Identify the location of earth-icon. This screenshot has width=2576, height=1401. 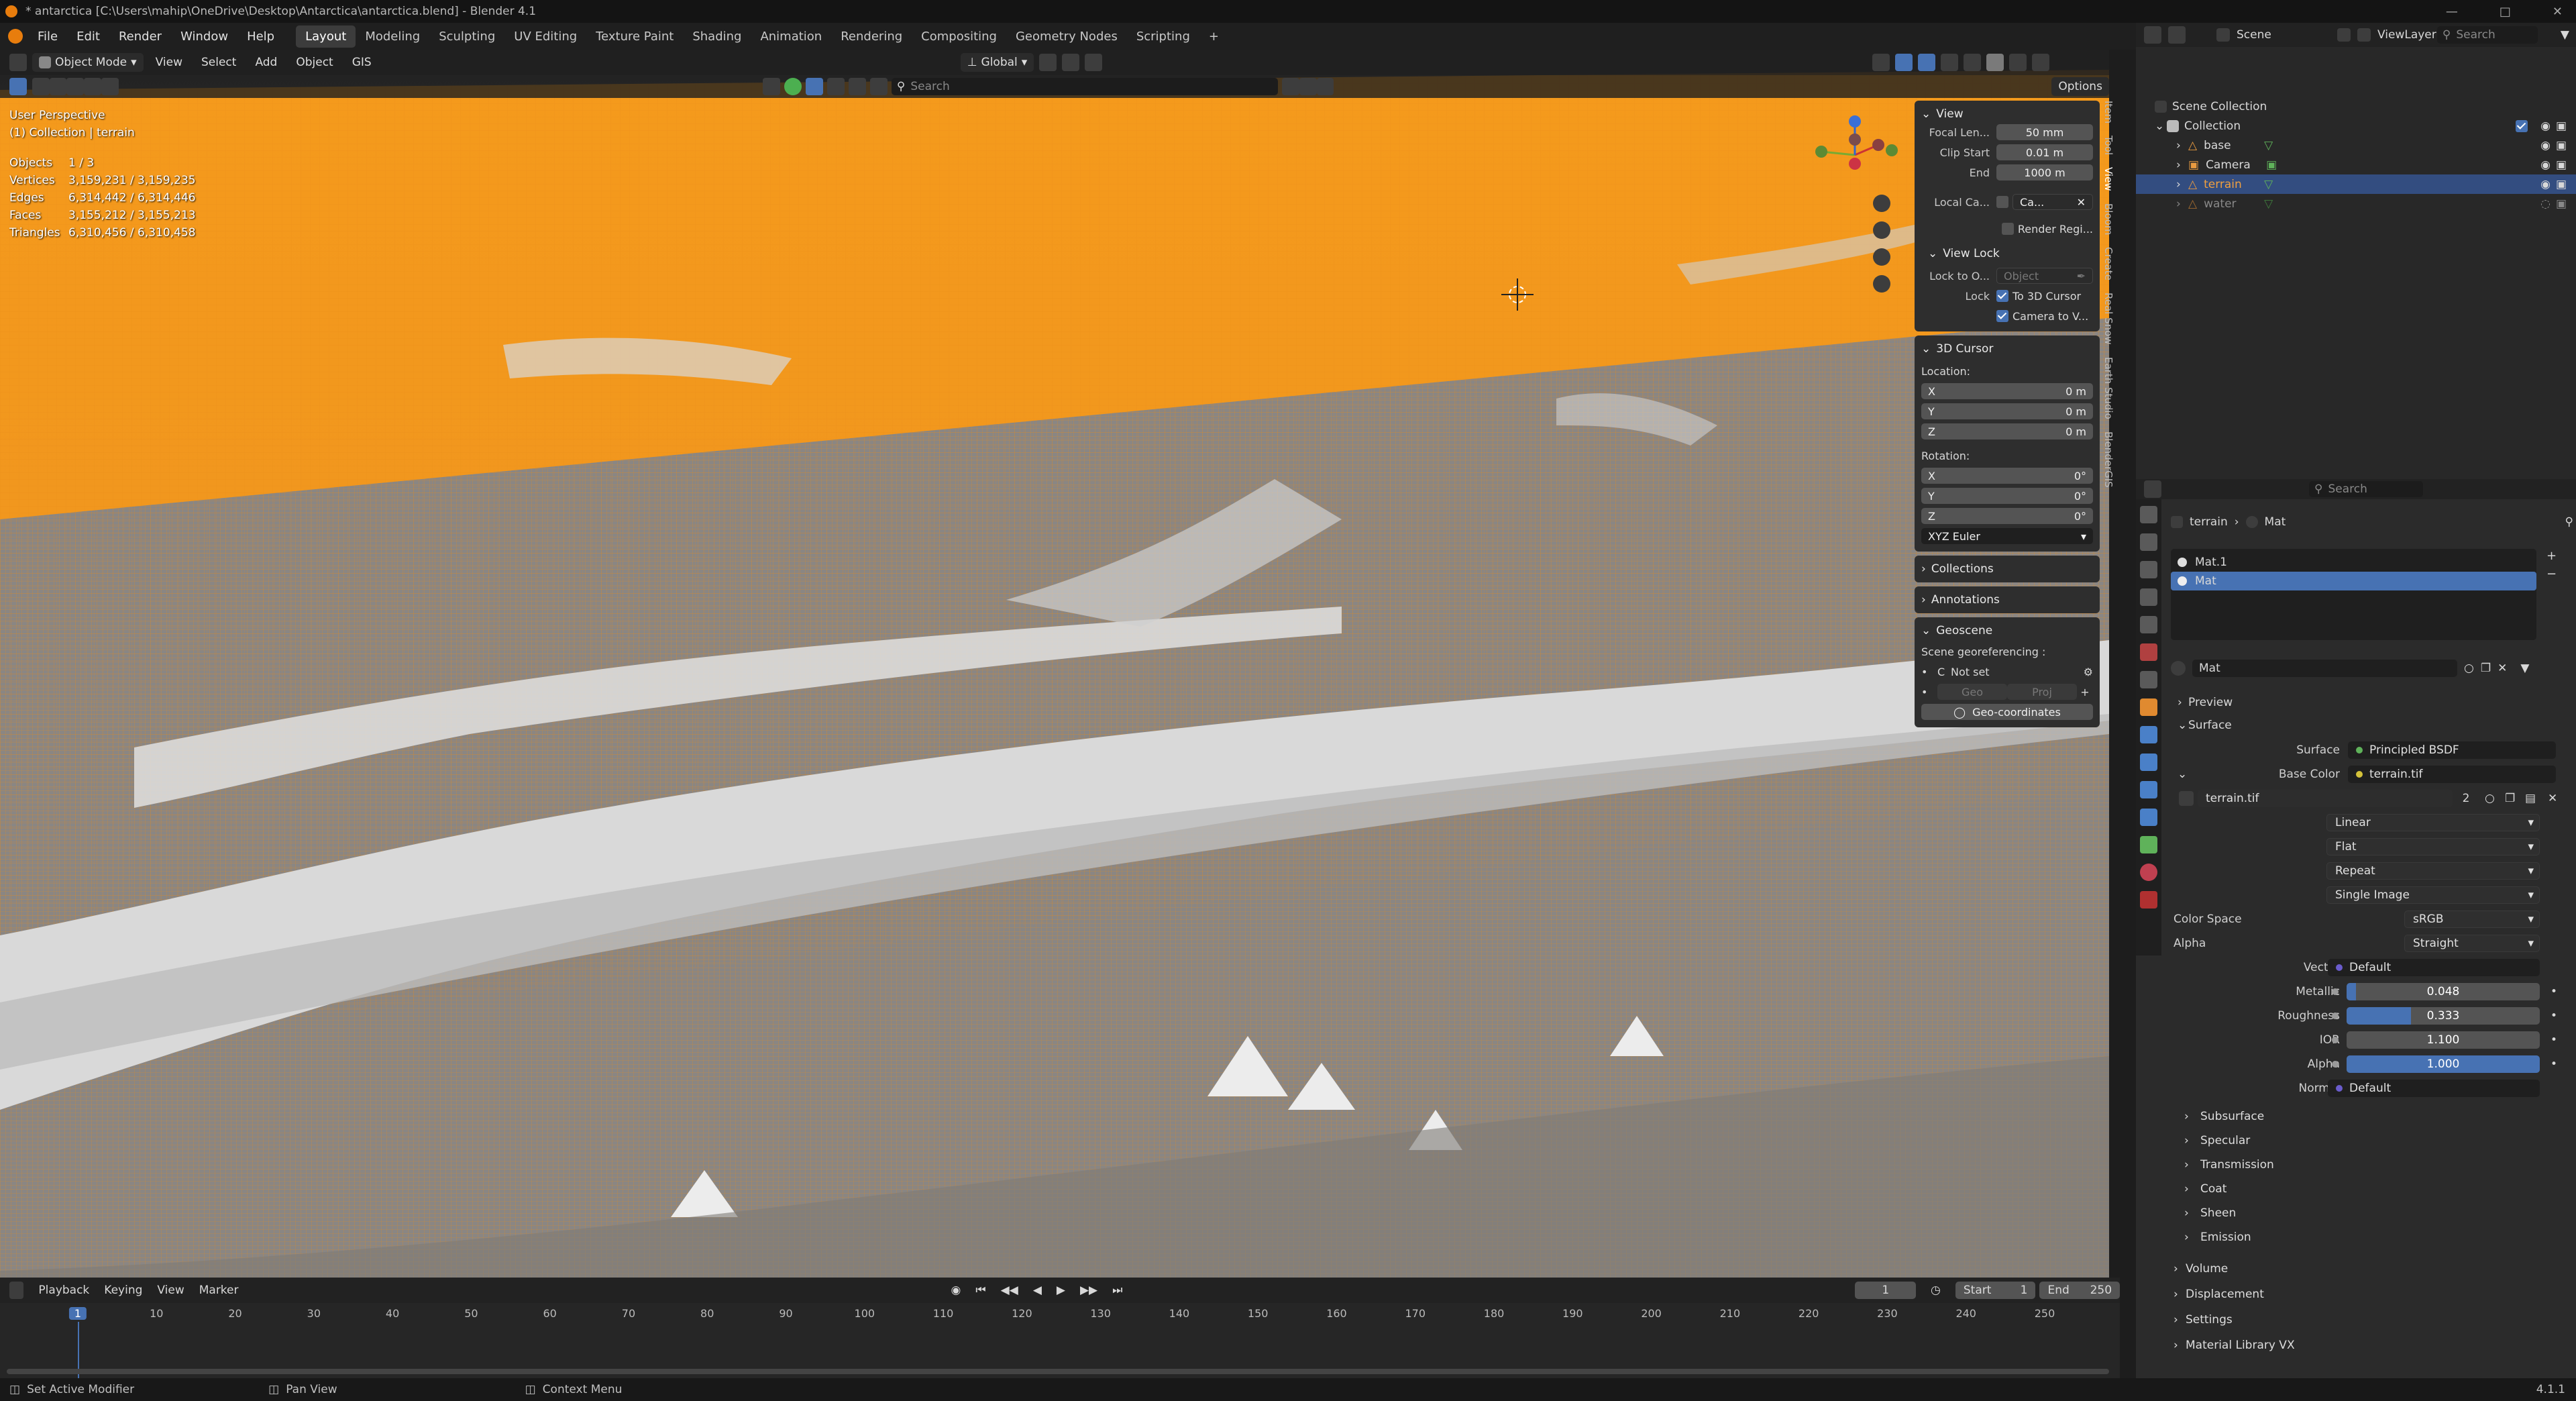
(793, 86).